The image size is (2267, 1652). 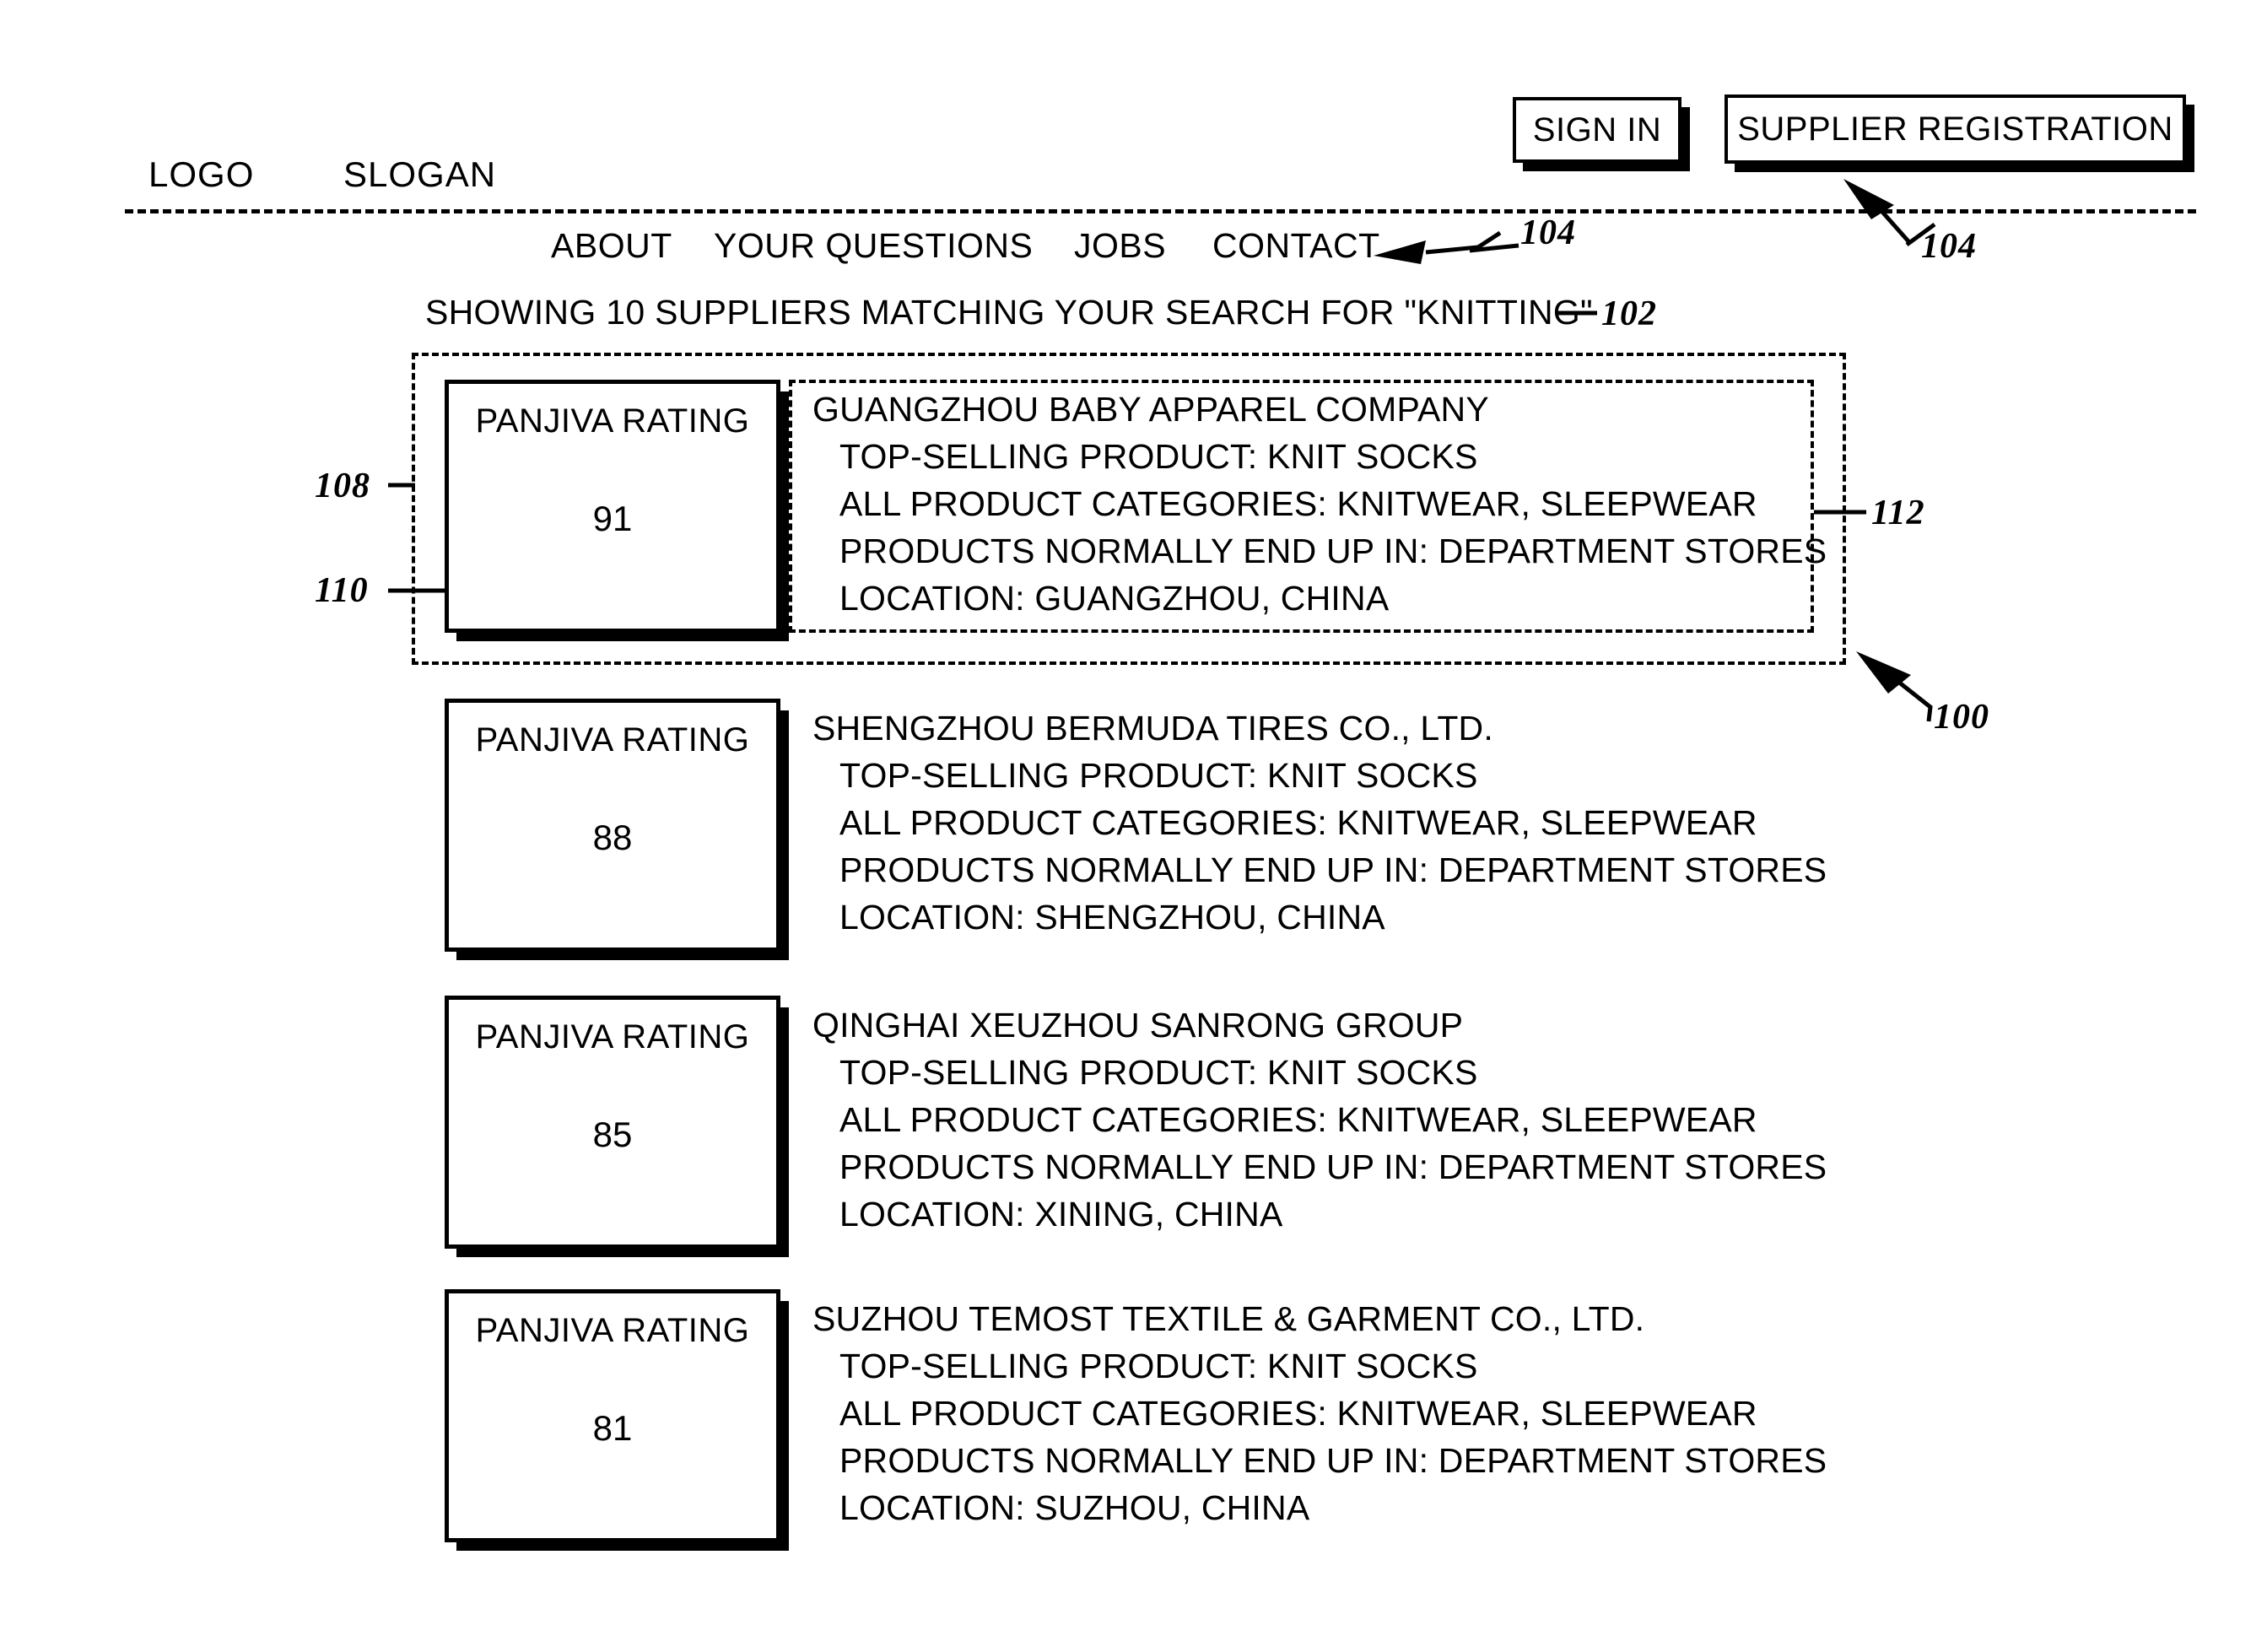 I want to click on ref-numeral-110: 110, so click(x=342, y=590).